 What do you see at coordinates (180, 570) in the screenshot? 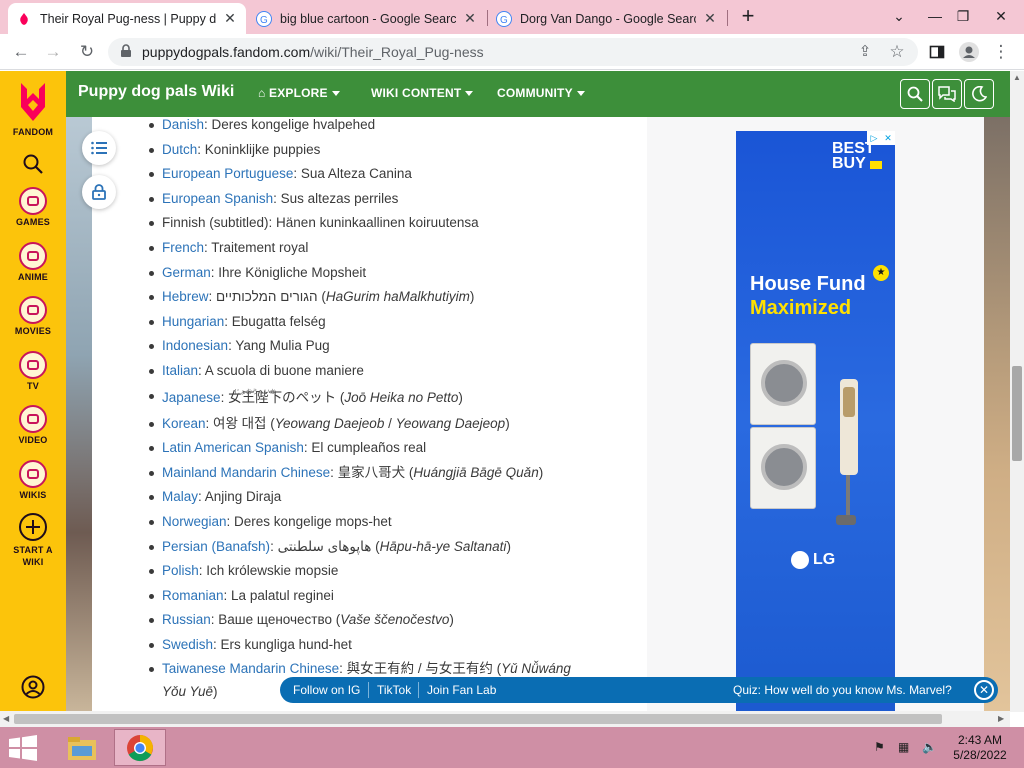
I see `language-link: Polish` at bounding box center [180, 570].